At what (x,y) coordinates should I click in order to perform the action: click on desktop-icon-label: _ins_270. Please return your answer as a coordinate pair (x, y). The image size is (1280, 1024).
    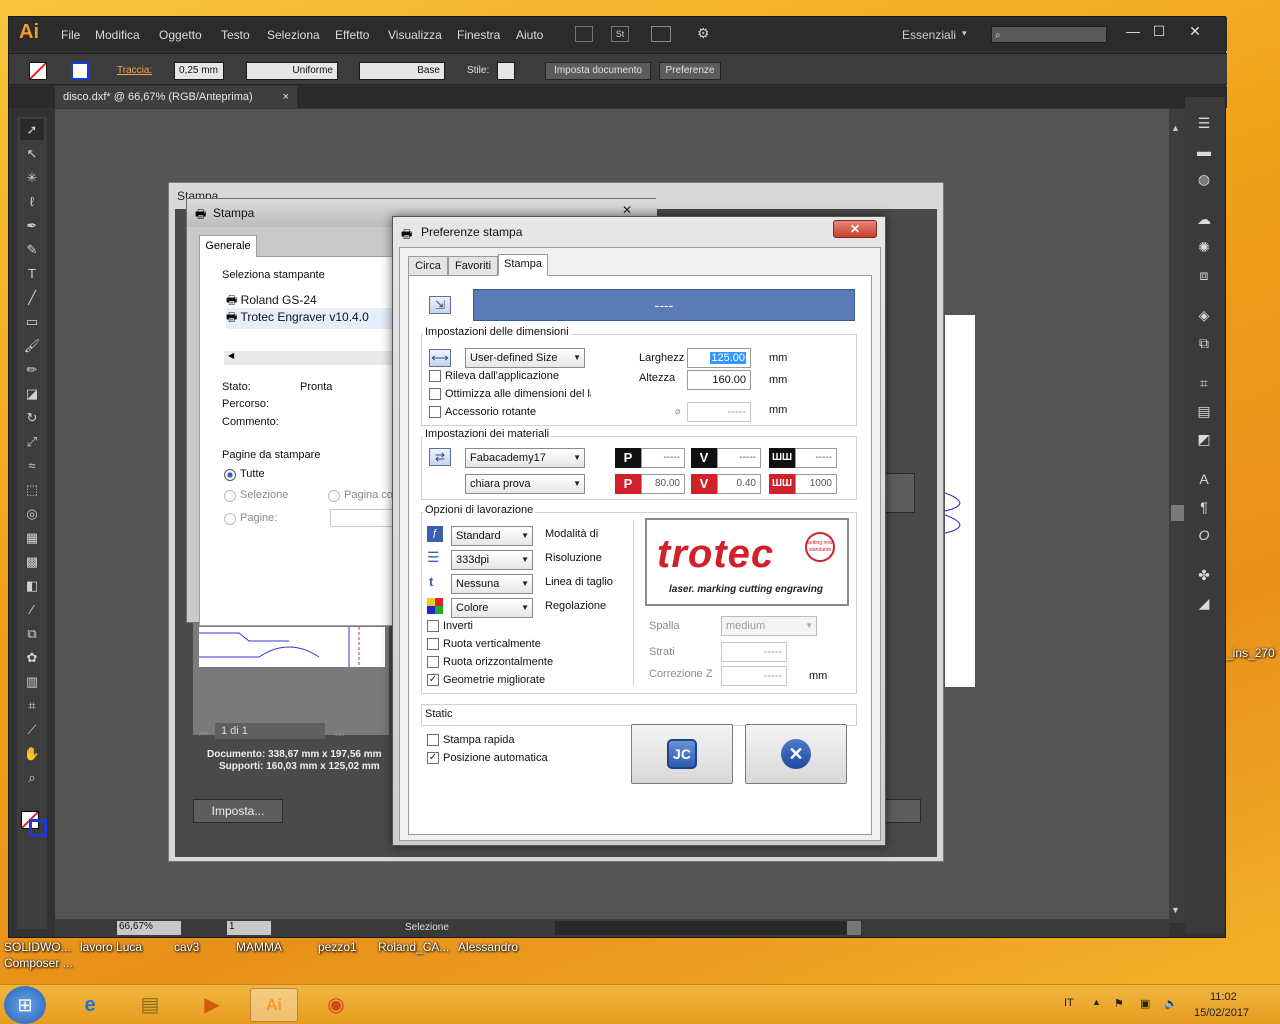
    Looking at the image, I should click on (1250, 653).